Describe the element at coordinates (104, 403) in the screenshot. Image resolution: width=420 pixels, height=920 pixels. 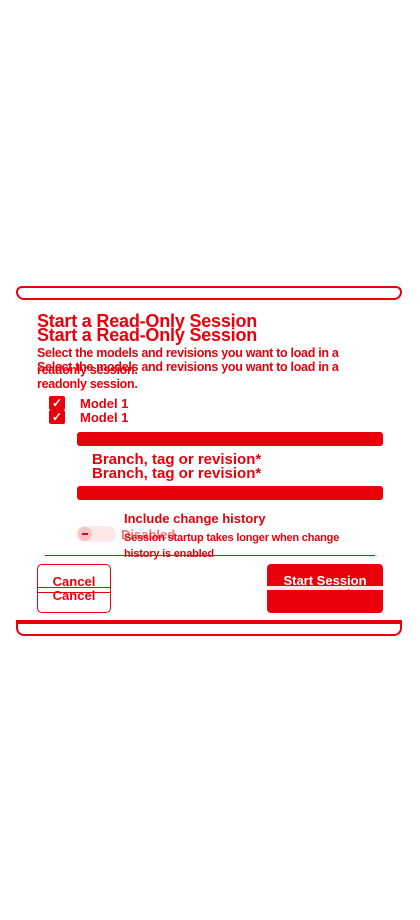
I see `model-label-text: Model 1` at that location.